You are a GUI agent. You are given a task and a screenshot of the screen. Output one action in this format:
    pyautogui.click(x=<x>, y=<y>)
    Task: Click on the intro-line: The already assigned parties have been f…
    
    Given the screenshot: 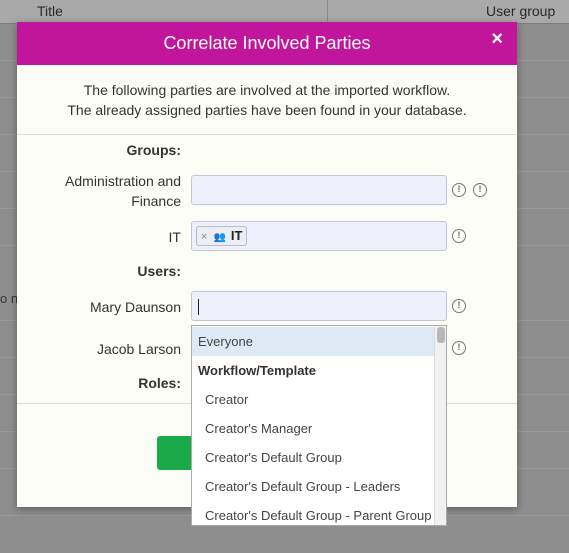 What is the action you would take?
    pyautogui.click(x=267, y=110)
    